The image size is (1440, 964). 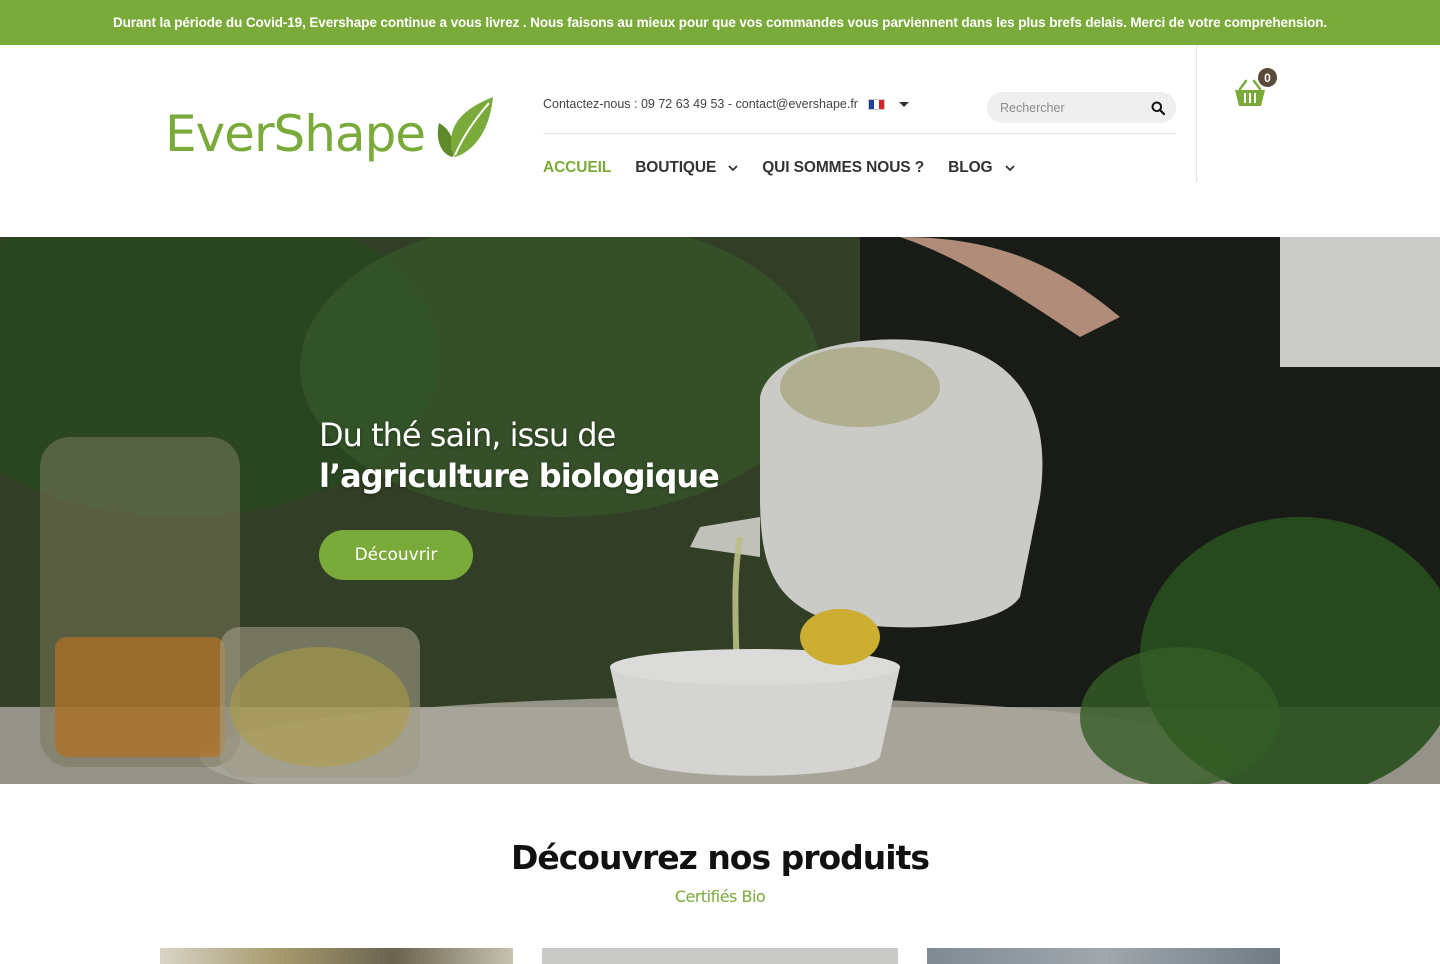 What do you see at coordinates (1196, 113) in the screenshot?
I see `header-vertical-divider` at bounding box center [1196, 113].